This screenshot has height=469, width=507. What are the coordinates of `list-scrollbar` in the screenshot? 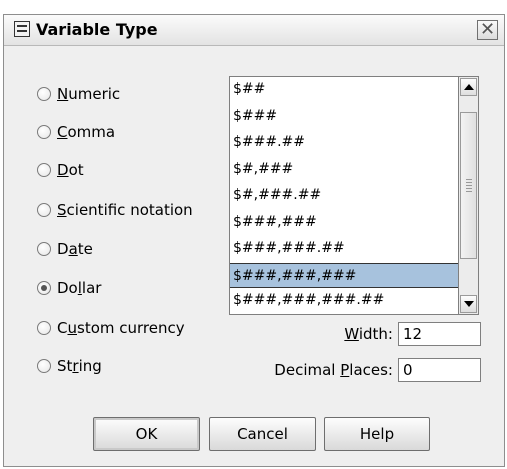 It's located at (469, 195).